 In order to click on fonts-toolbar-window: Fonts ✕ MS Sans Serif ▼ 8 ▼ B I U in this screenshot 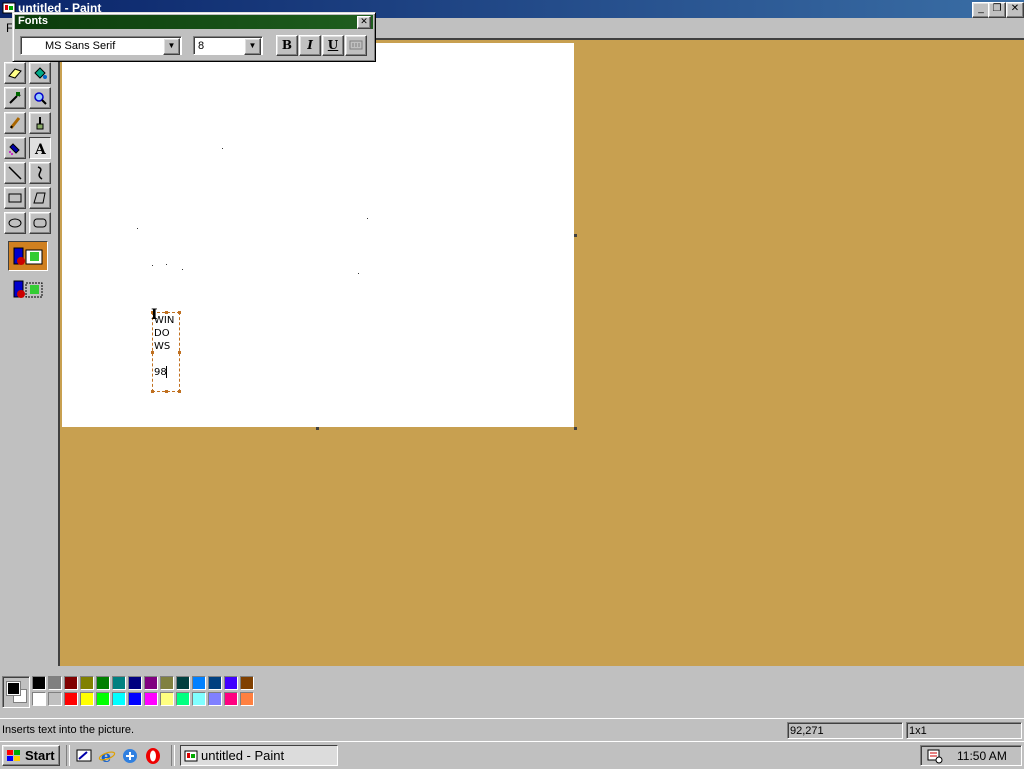, I will do `click(194, 37)`.